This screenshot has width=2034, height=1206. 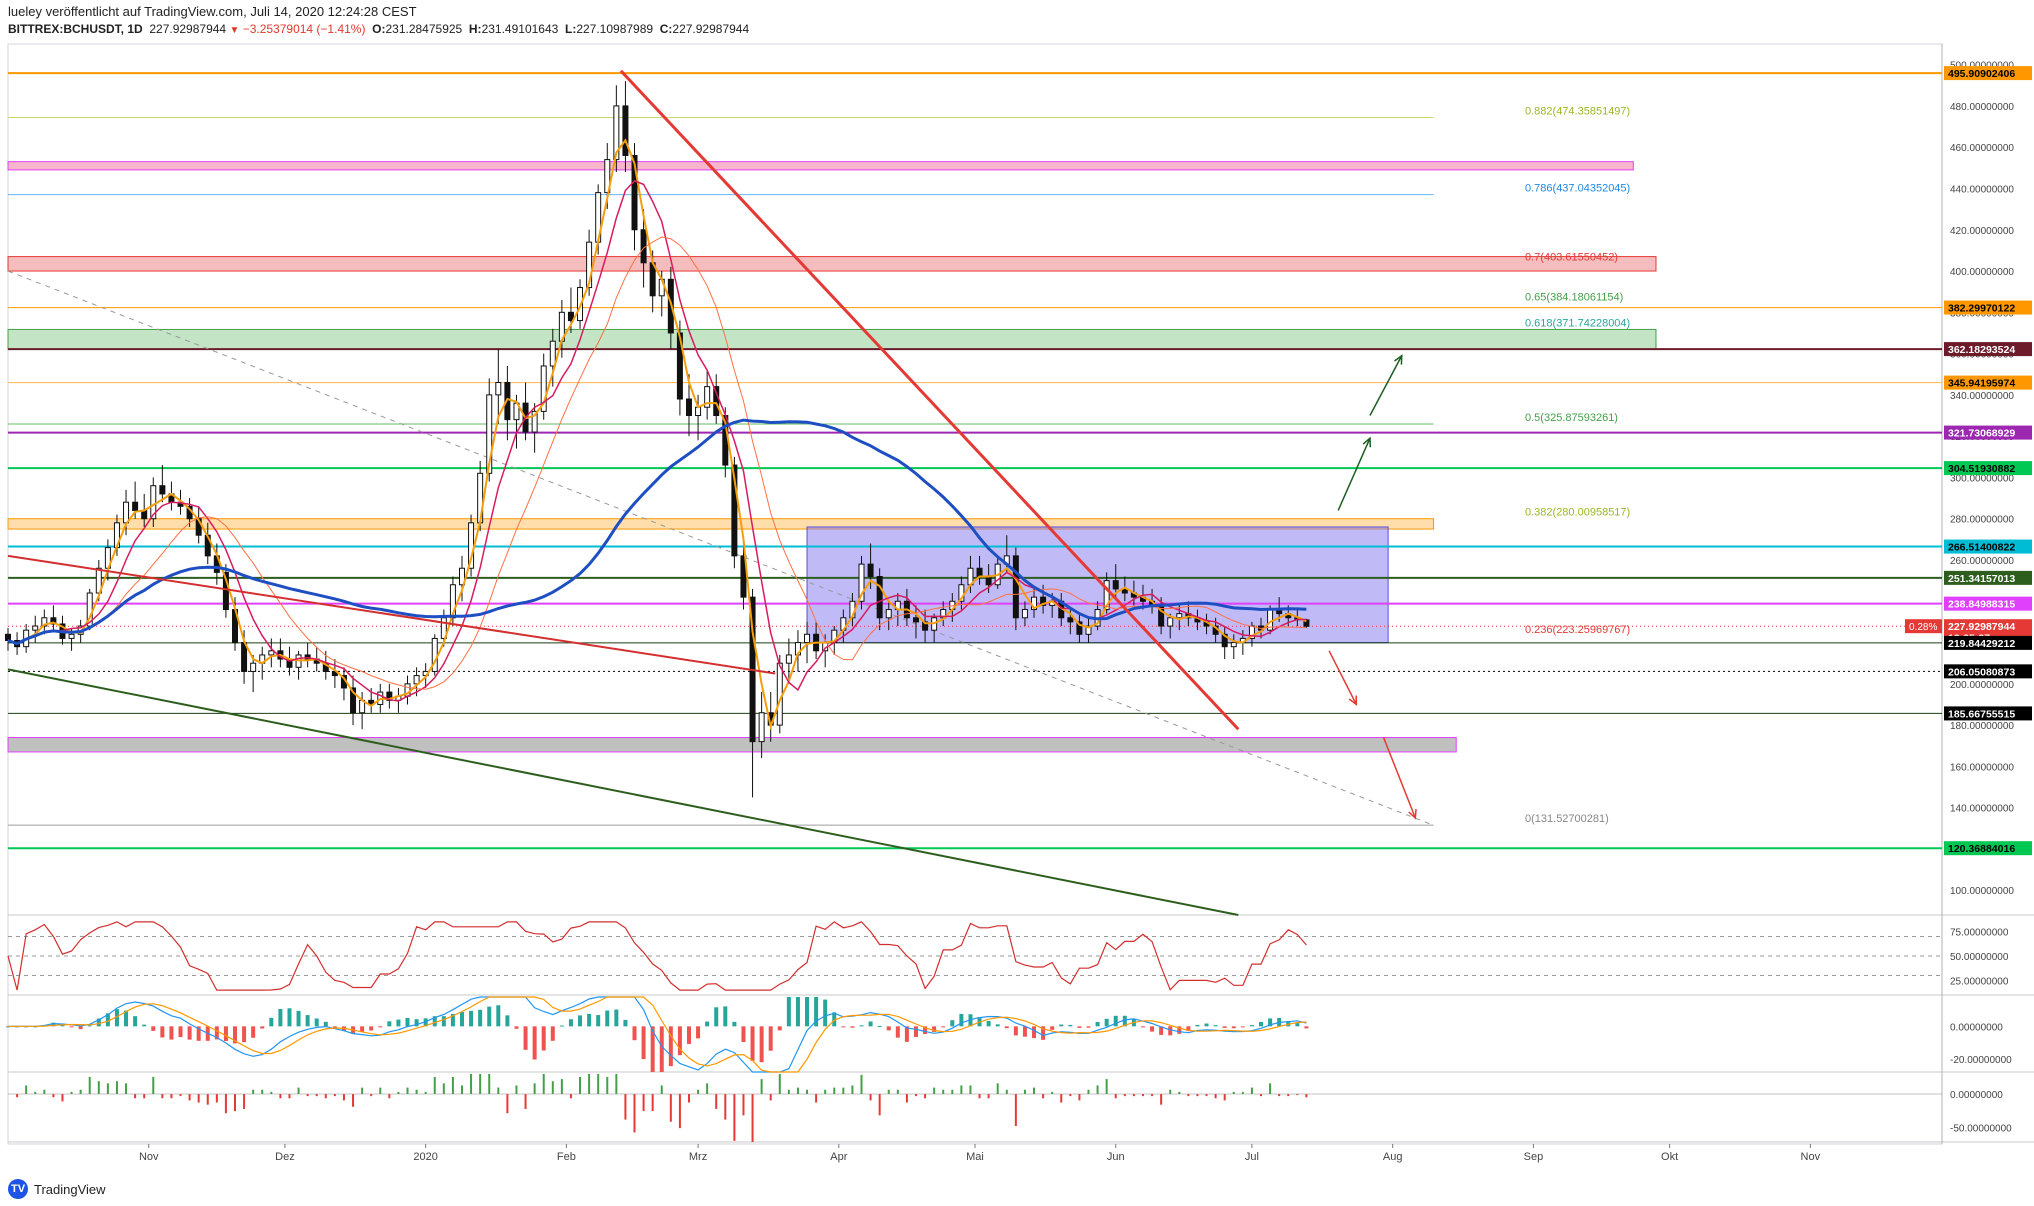 I want to click on fib-label: 0.7(403.61550452), so click(x=1571, y=258).